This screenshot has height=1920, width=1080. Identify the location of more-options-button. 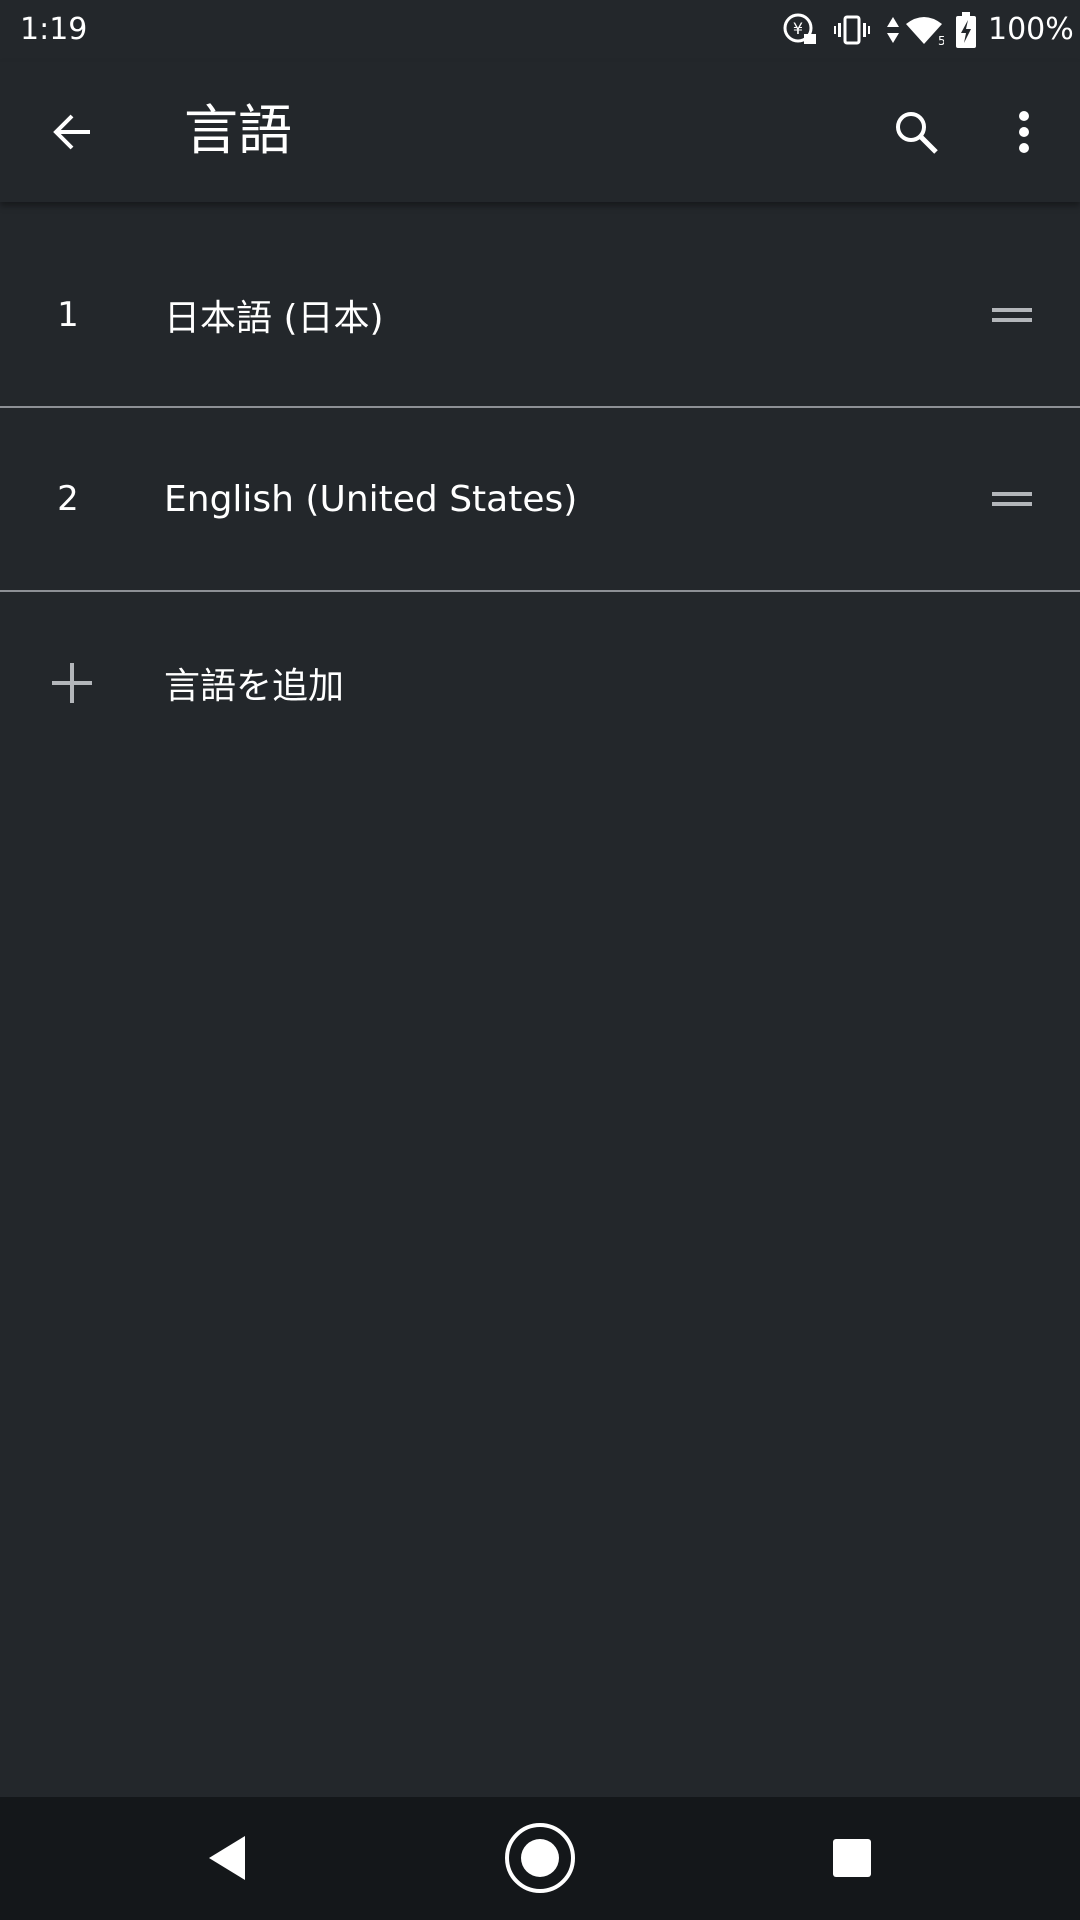
(1024, 132).